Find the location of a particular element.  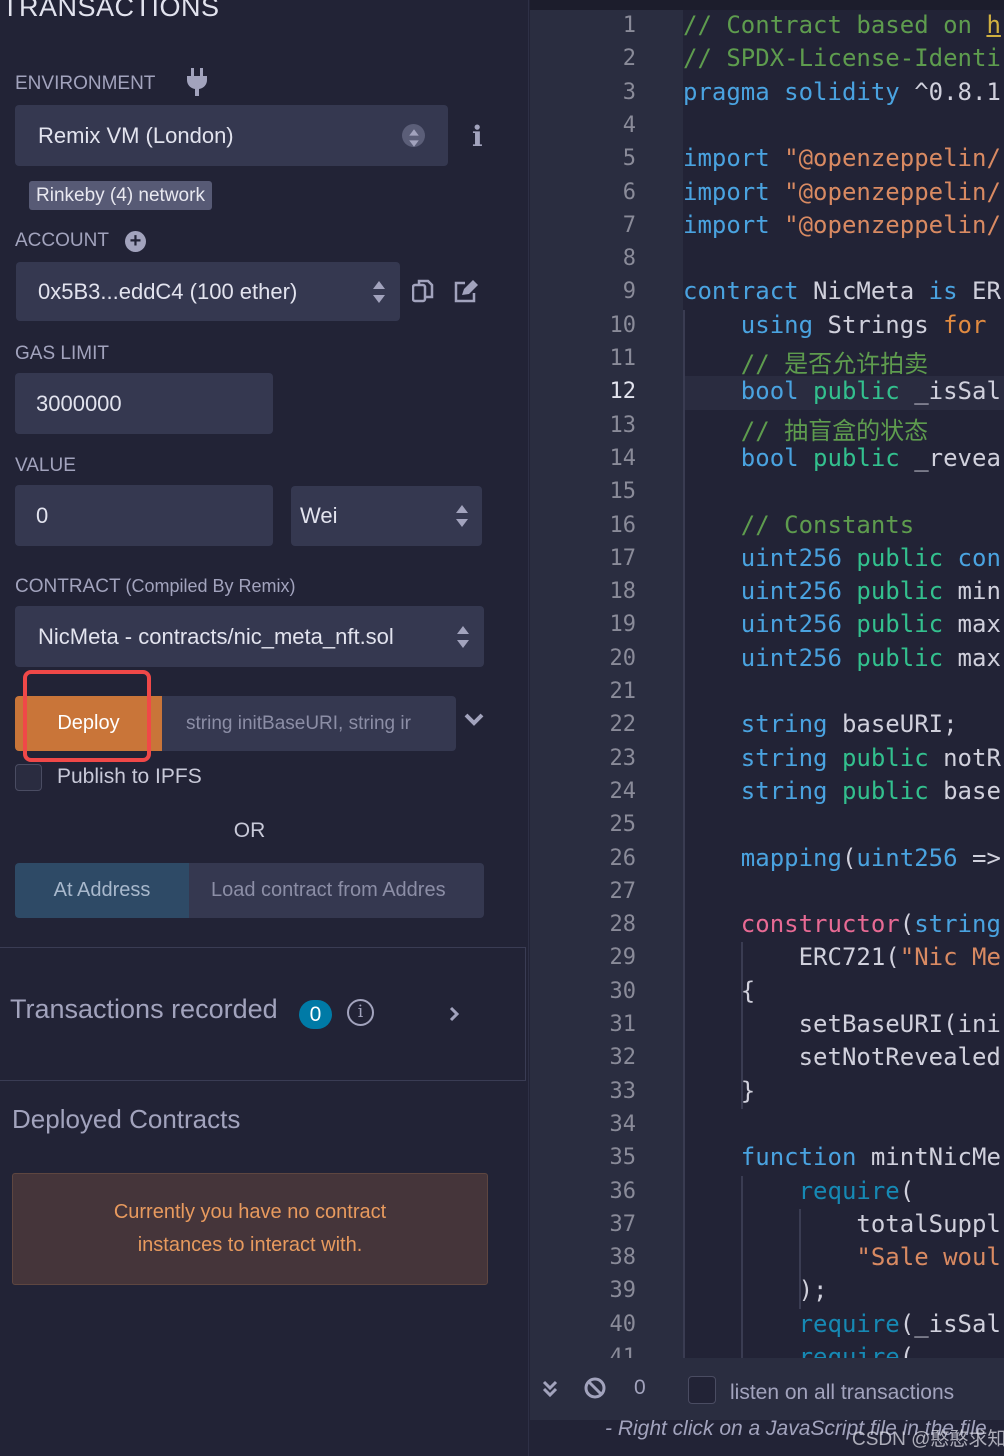

code-line: uint256 public max is located at coordinates (871, 624).